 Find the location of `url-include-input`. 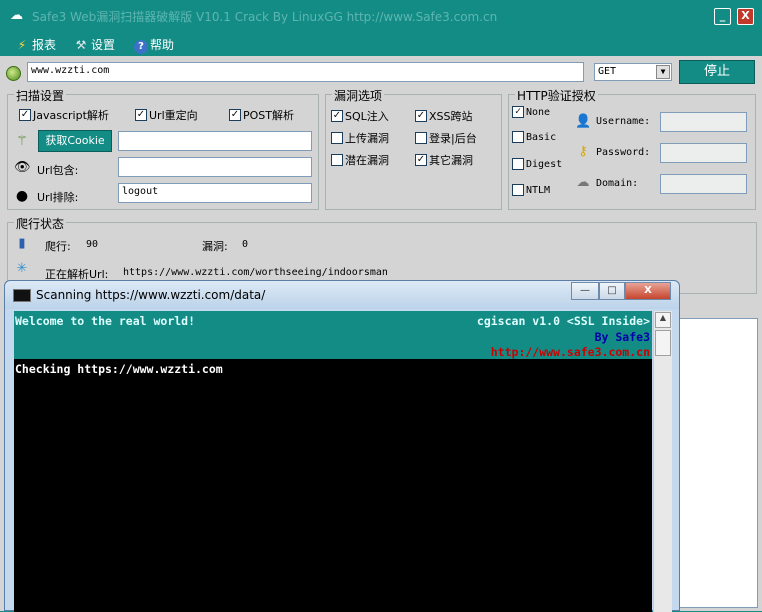

url-include-input is located at coordinates (215, 167).